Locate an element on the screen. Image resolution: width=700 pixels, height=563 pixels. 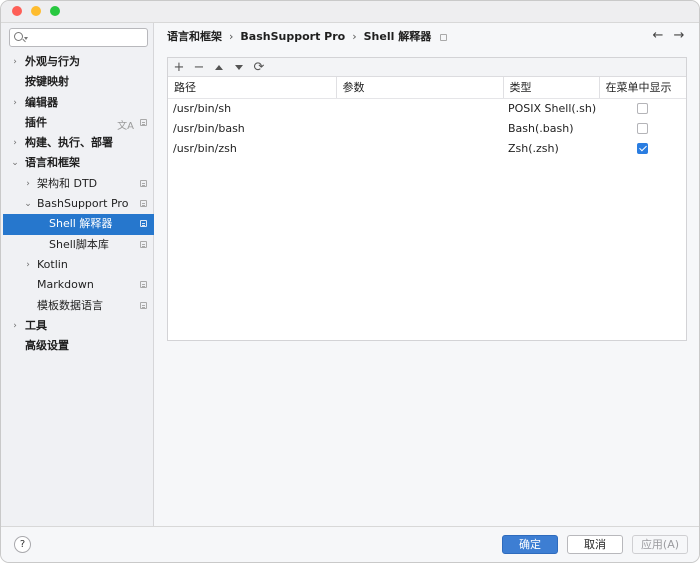
tree-item-schemas-dtds: › 架构和 DTD is located at coordinates (78, 184).